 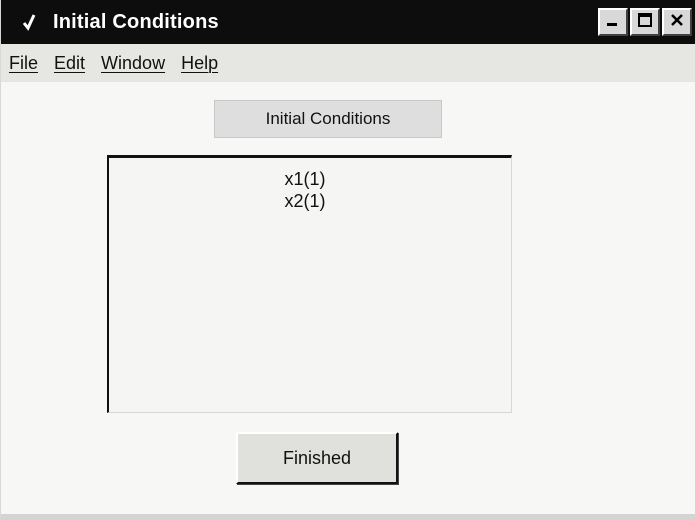 I want to click on window-controls, so click(x=645, y=22).